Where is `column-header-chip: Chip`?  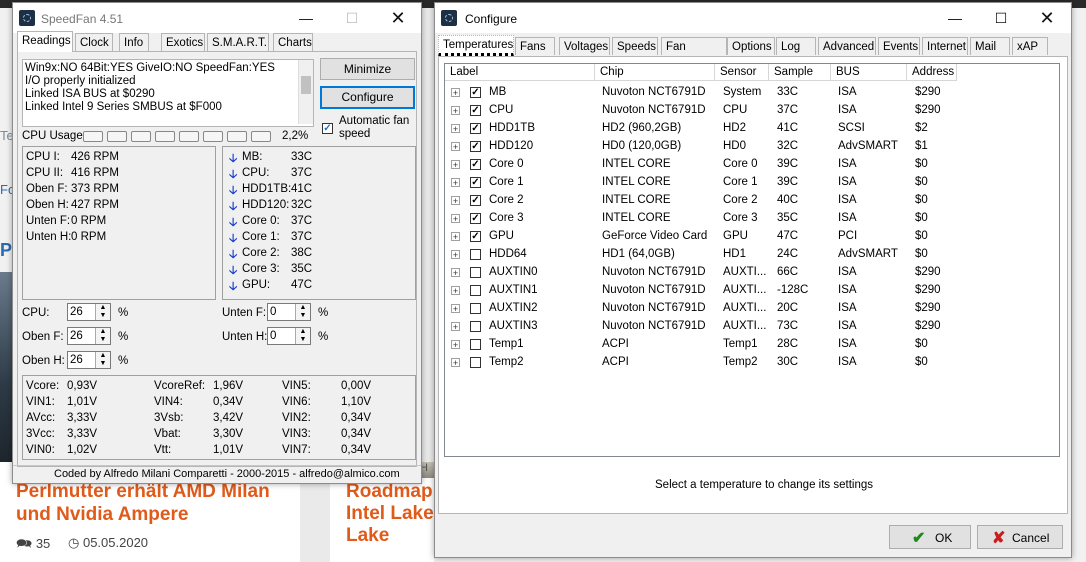 column-header-chip: Chip is located at coordinates (655, 72).